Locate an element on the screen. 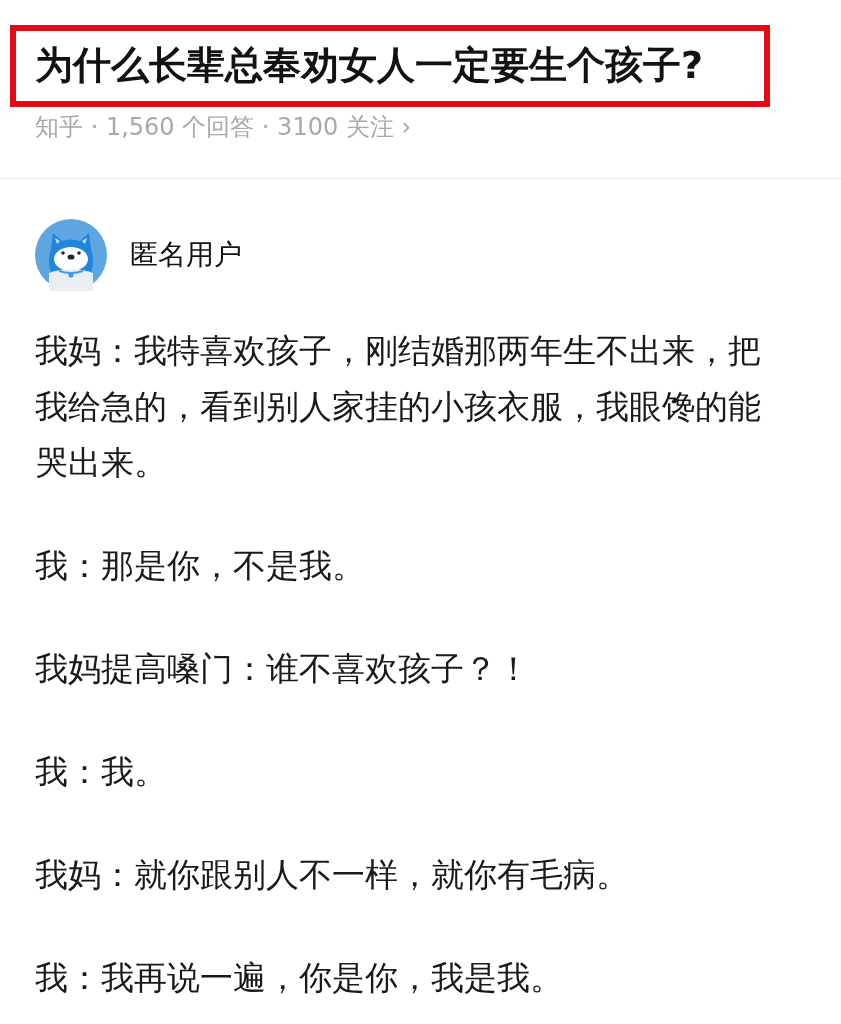 Image resolution: width=841 pixels, height=1024 pixels. answer-paragraph: 我：那是你，不是我。 is located at coordinates (200, 566).